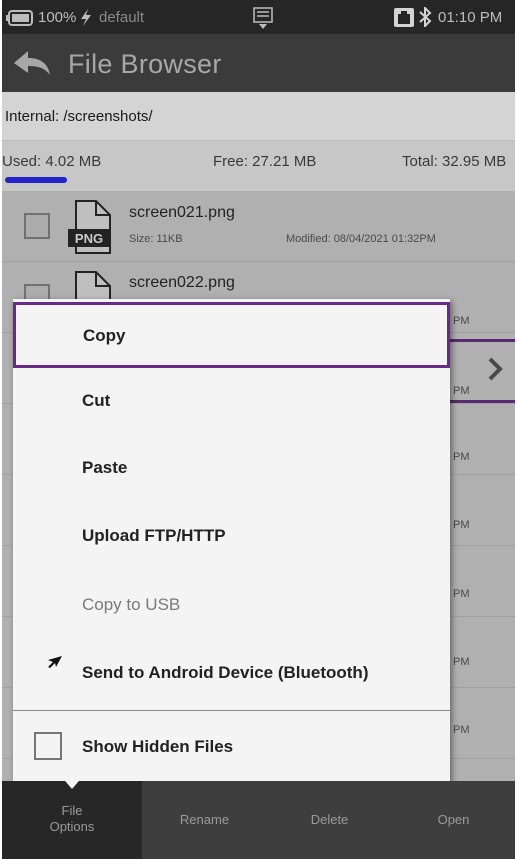 The height and width of the screenshot is (859, 517). I want to click on bottom-toolbar: File Options Rename Delete Open, so click(258, 820).